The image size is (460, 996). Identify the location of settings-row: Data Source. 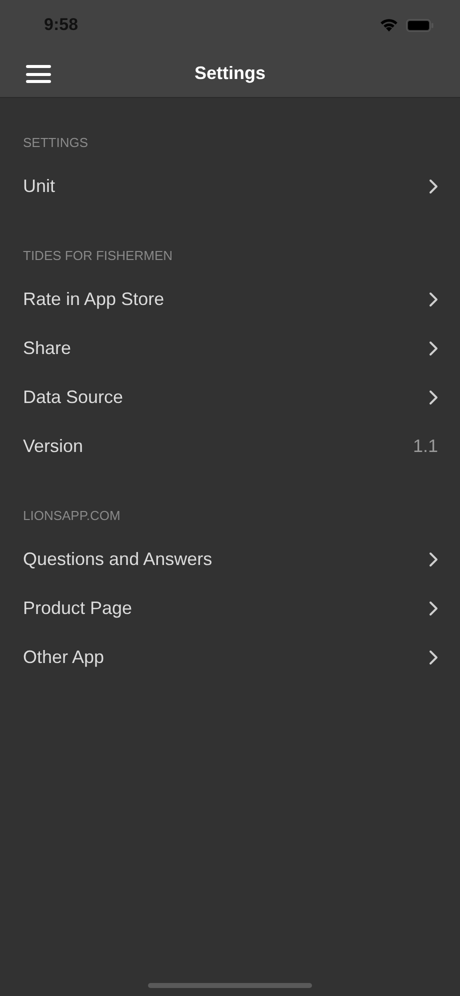
(230, 397).